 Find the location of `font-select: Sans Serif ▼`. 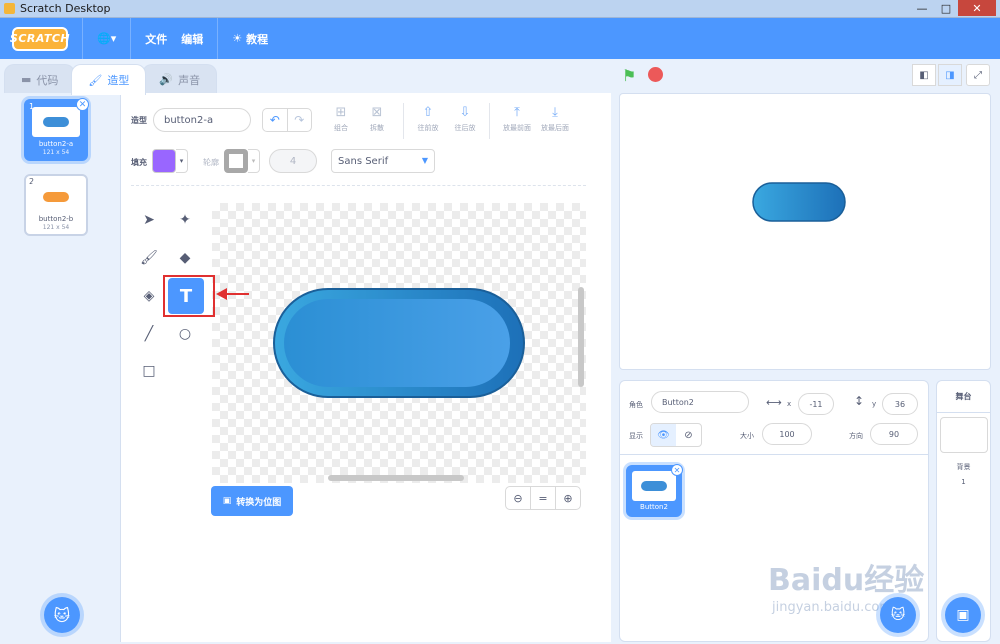

font-select: Sans Serif ▼ is located at coordinates (383, 161).